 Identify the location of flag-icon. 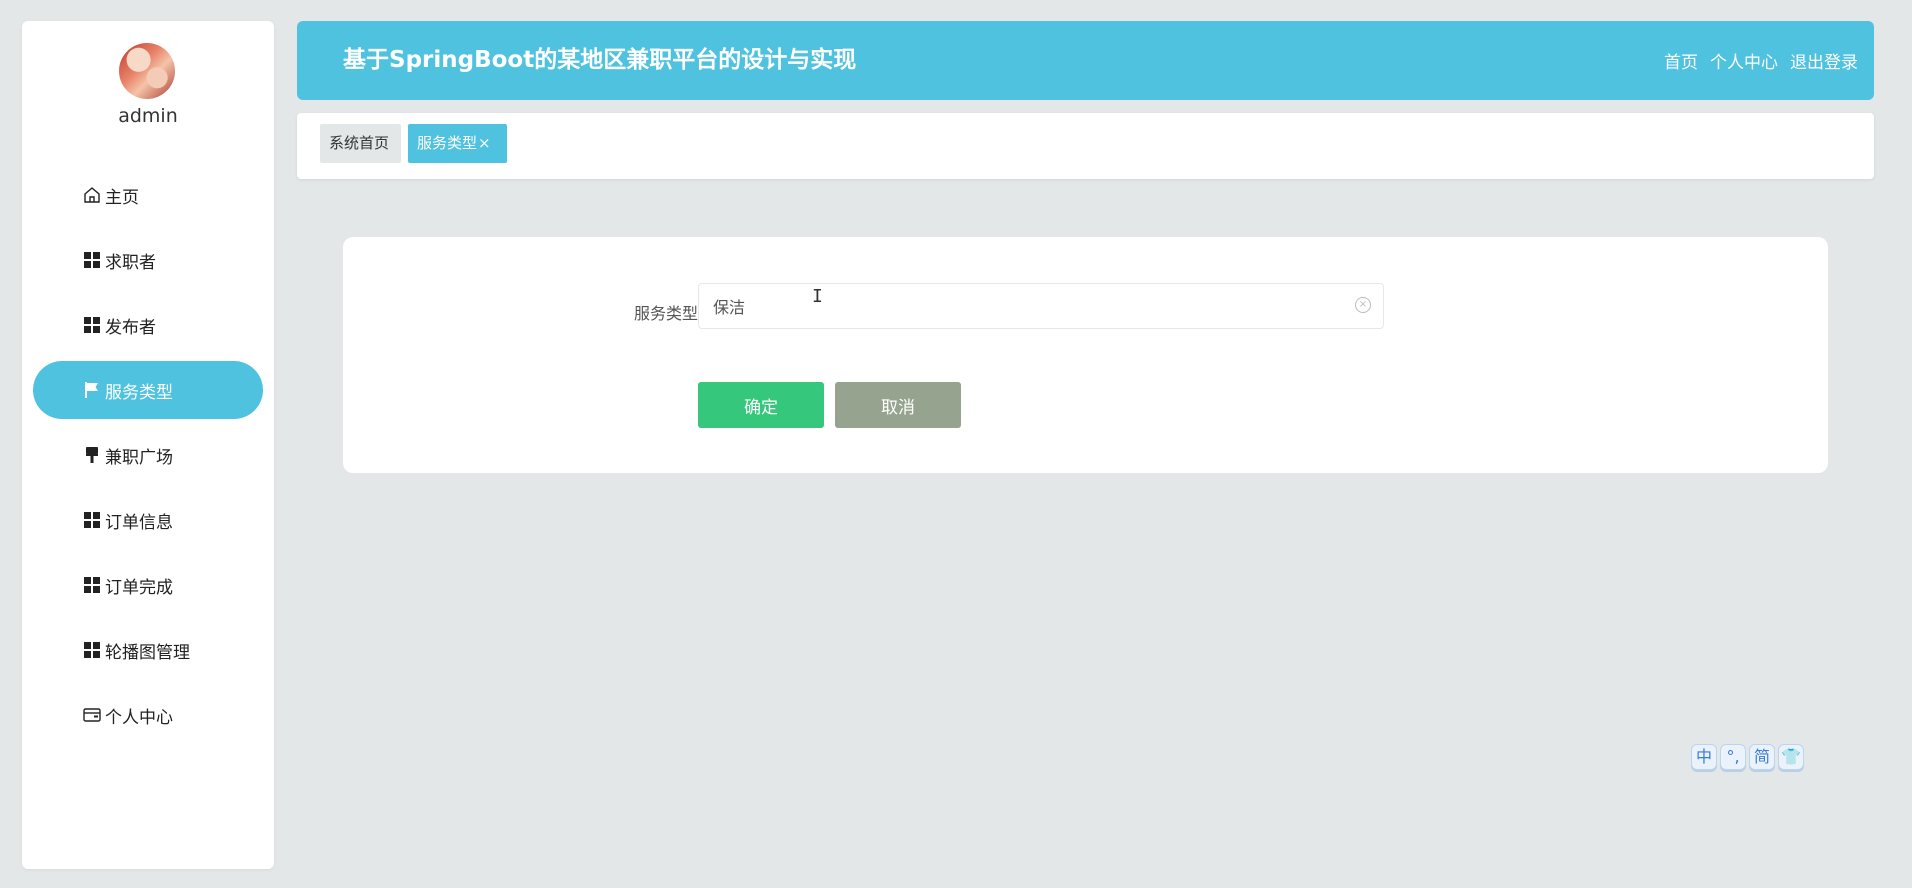
(92, 390).